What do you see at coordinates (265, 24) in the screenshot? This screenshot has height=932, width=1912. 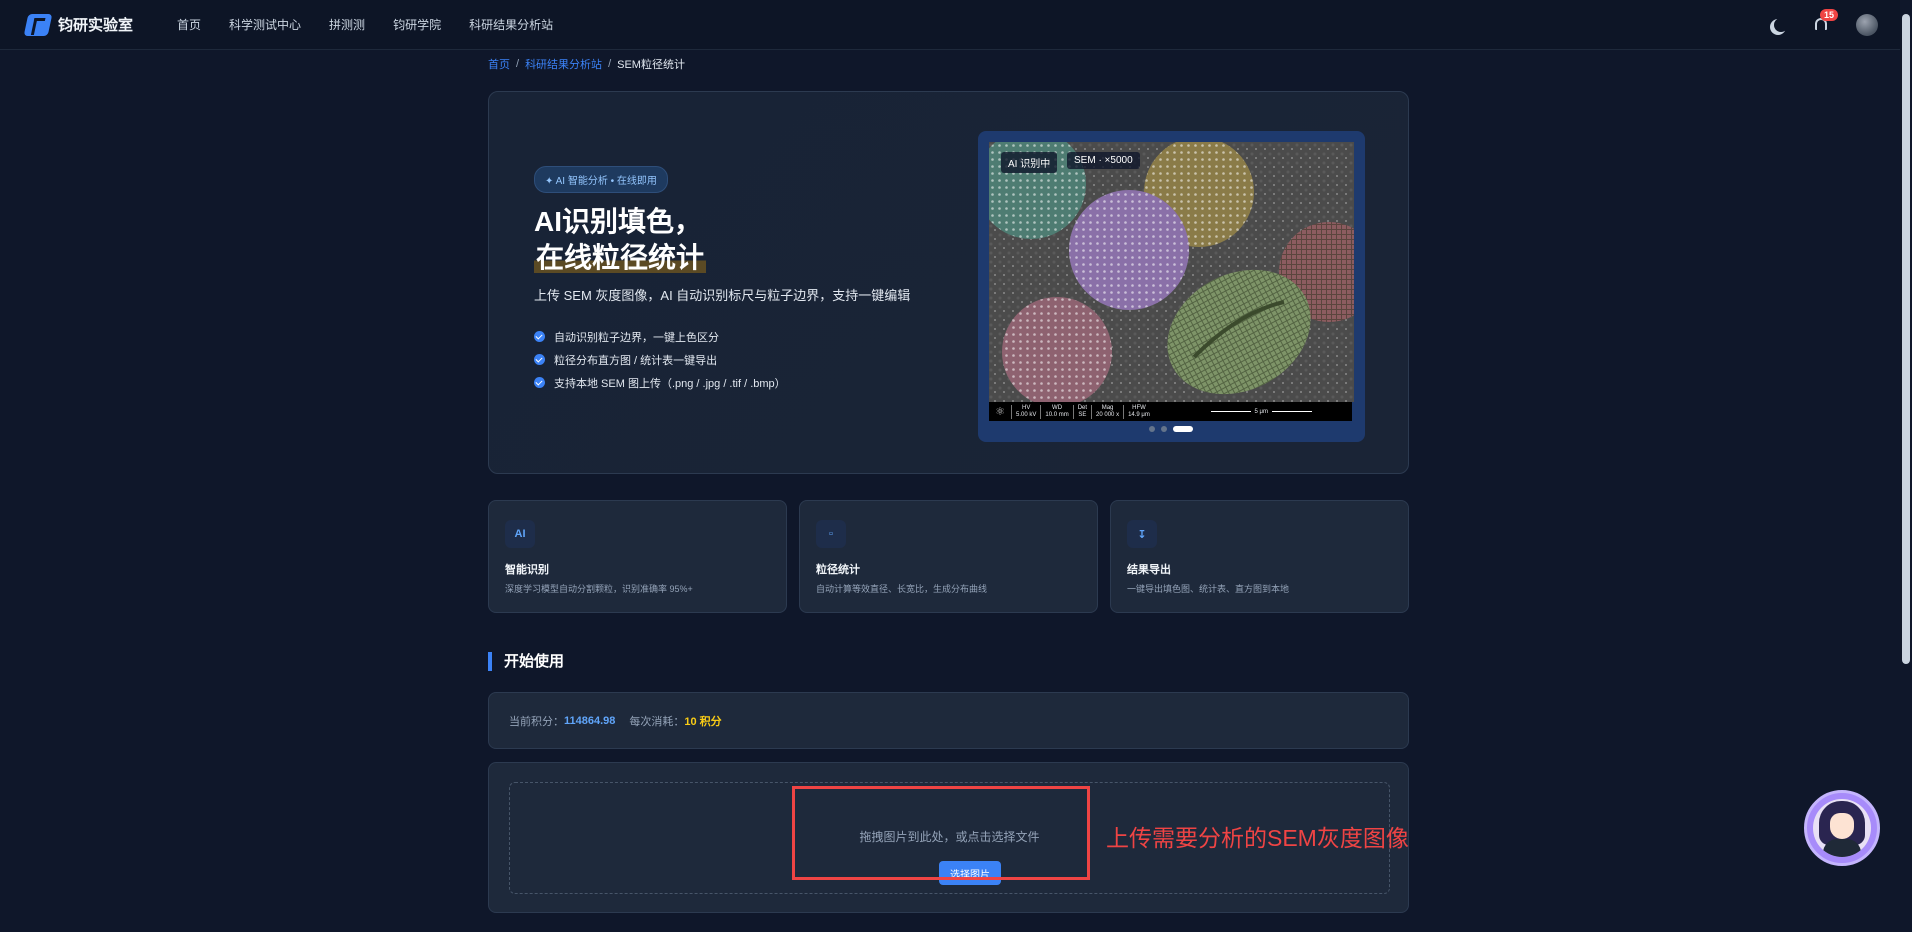 I see `nav-item-science-test-center: 科学测试中心` at bounding box center [265, 24].